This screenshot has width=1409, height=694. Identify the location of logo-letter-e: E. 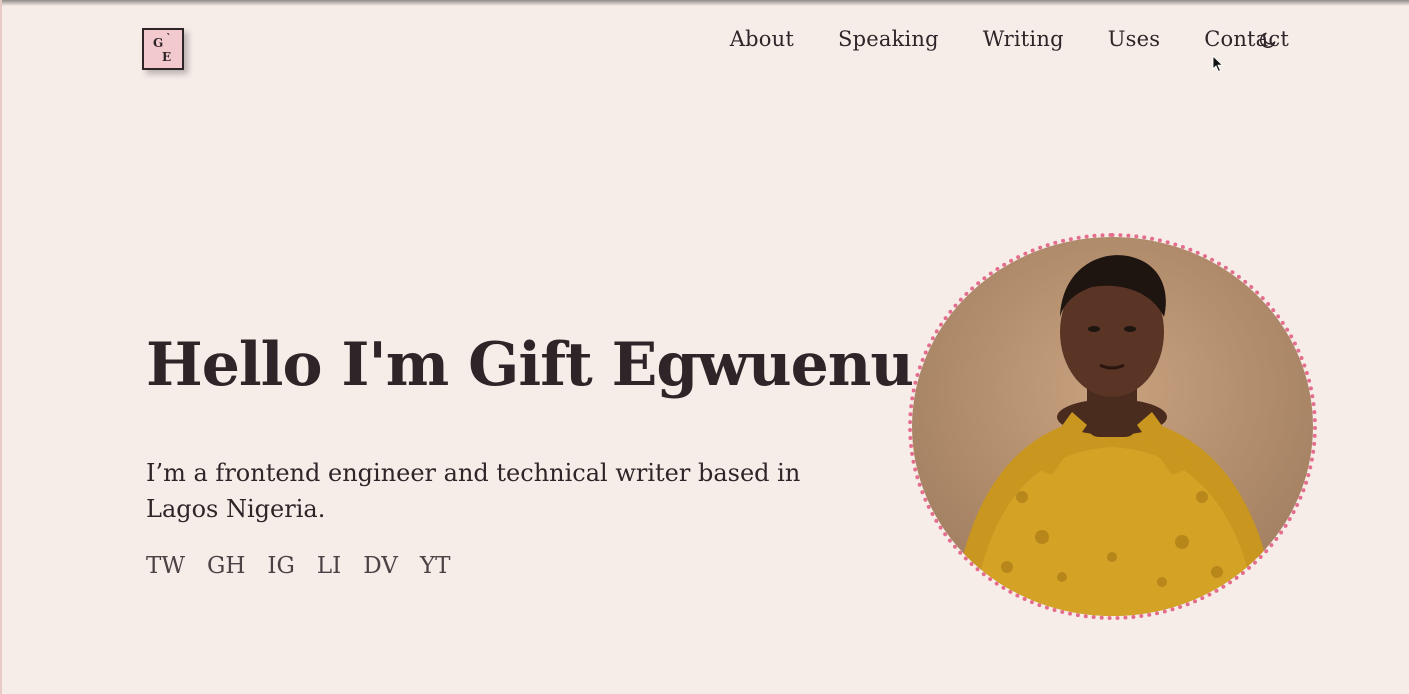
(167, 57).